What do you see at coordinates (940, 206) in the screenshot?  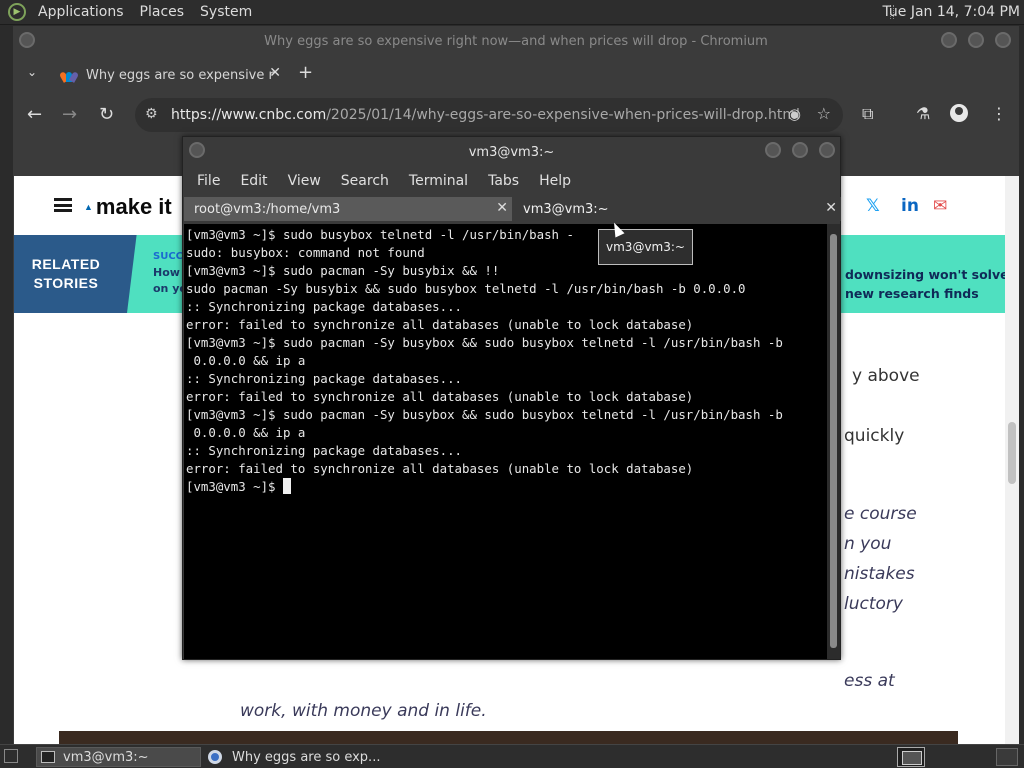 I see `email-icon: ✉` at bounding box center [940, 206].